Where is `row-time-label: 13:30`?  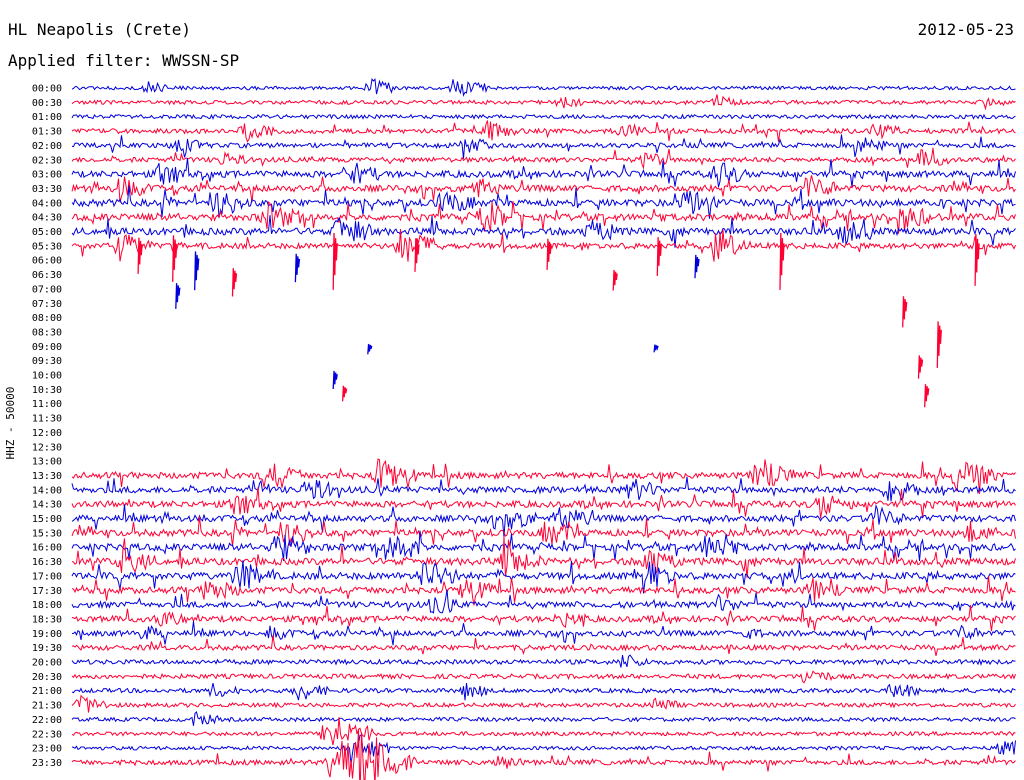
row-time-label: 13:30 is located at coordinates (47, 476).